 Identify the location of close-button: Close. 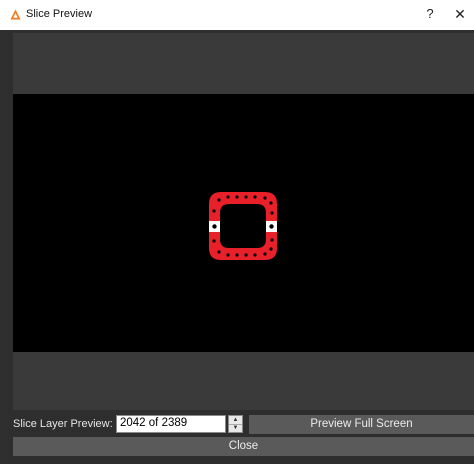
(243, 446).